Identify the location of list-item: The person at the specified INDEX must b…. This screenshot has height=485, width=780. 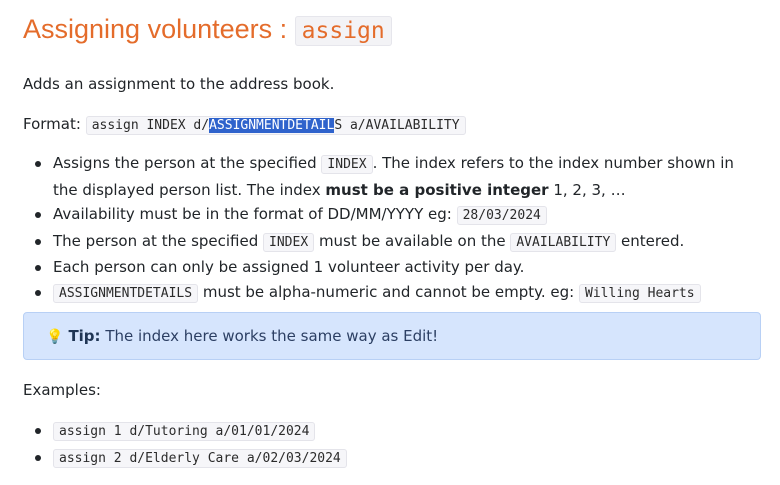
(394, 242).